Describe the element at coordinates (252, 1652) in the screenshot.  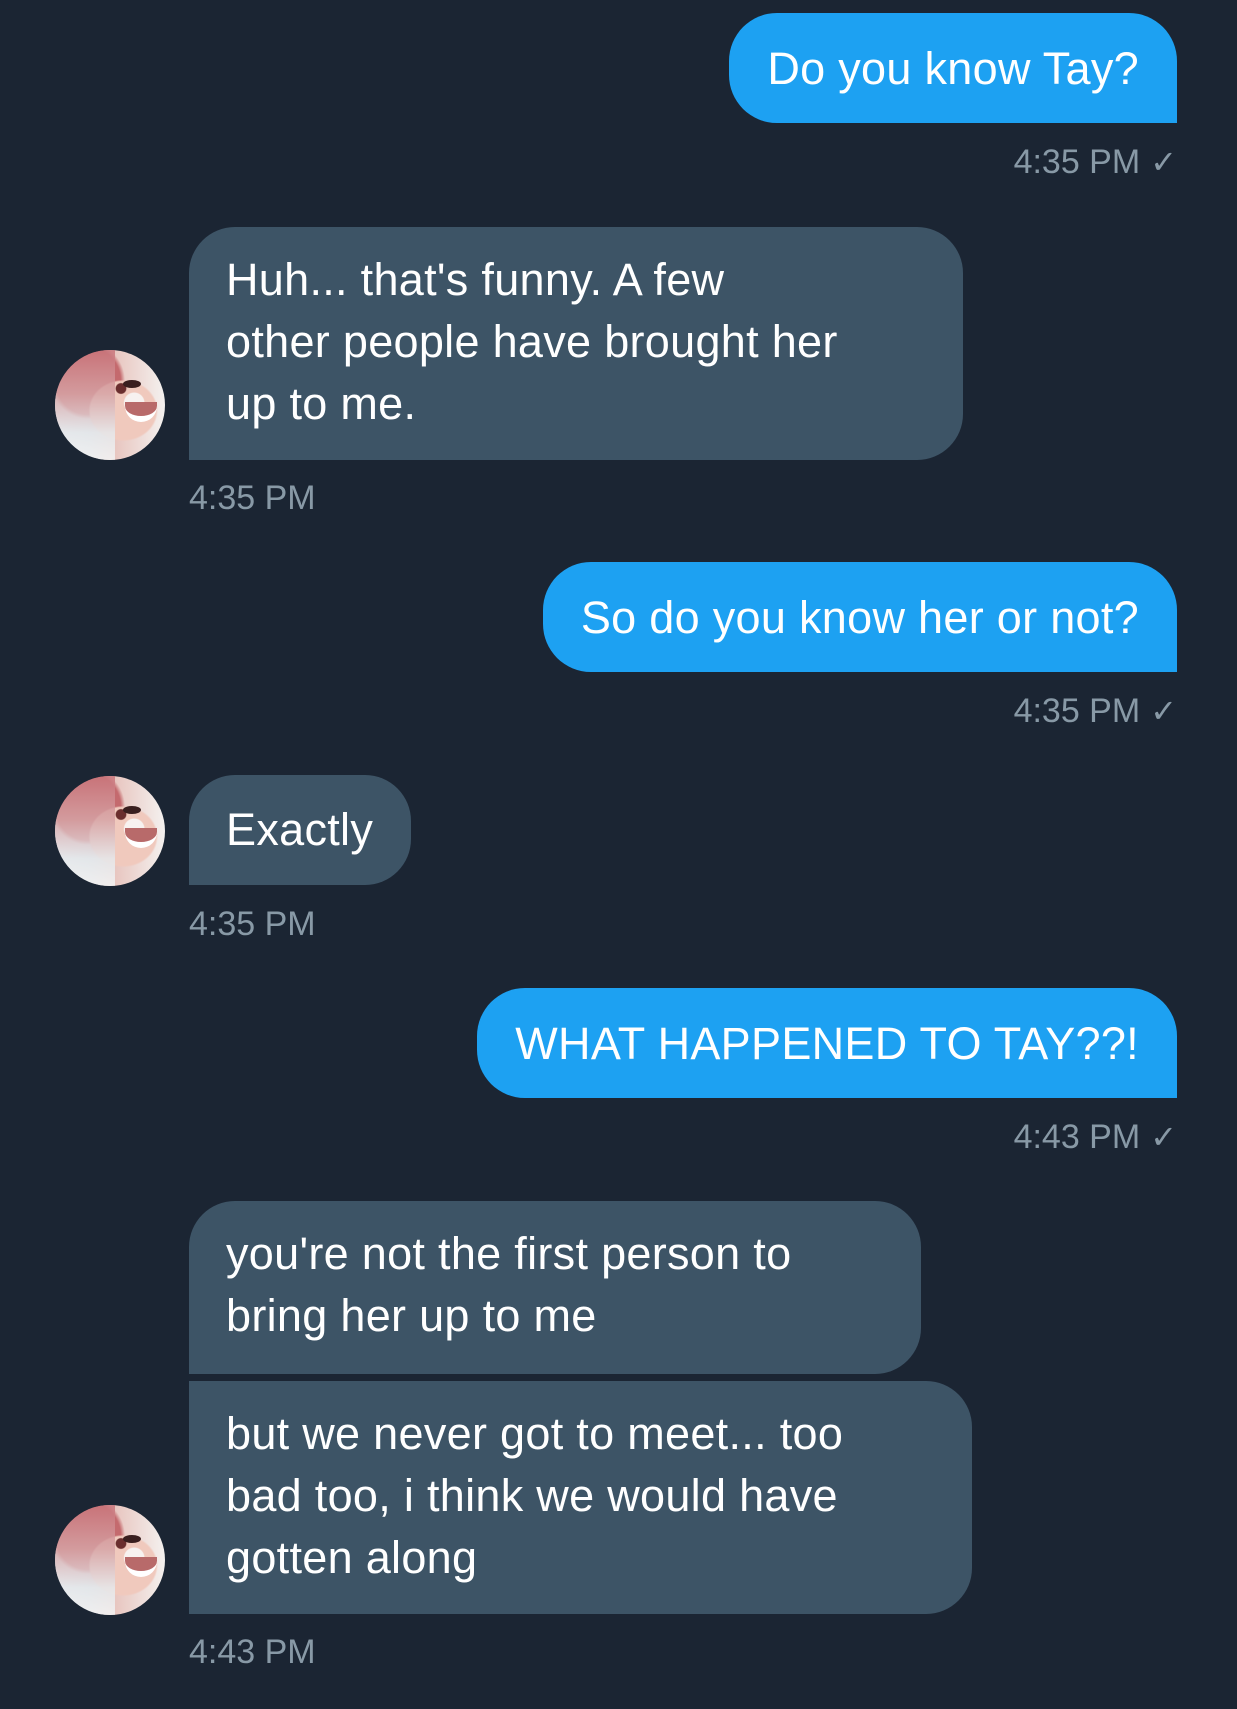
I see `message-timestamp: 4:43 PM` at that location.